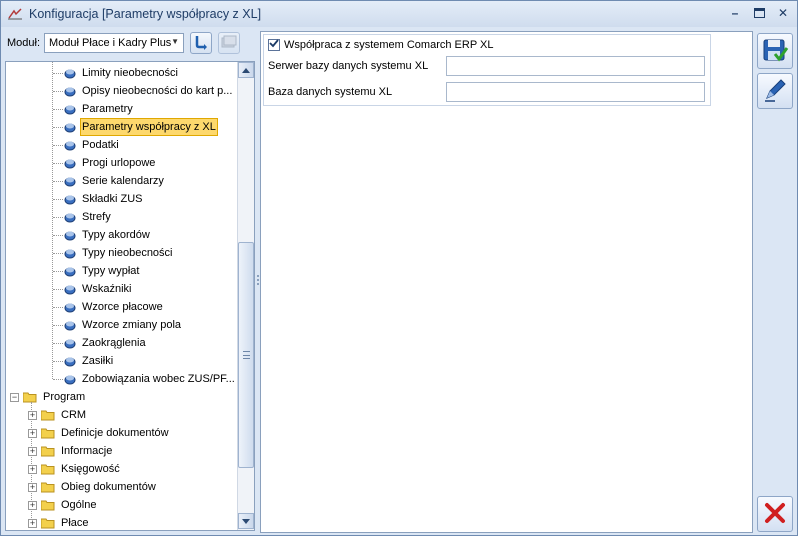 The height and width of the screenshot is (536, 798). Describe the element at coordinates (121, 235) in the screenshot. I see `tree-item: Typy akordów` at that location.